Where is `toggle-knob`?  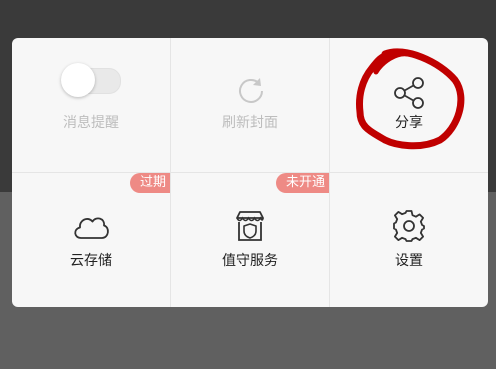 toggle-knob is located at coordinates (78, 80).